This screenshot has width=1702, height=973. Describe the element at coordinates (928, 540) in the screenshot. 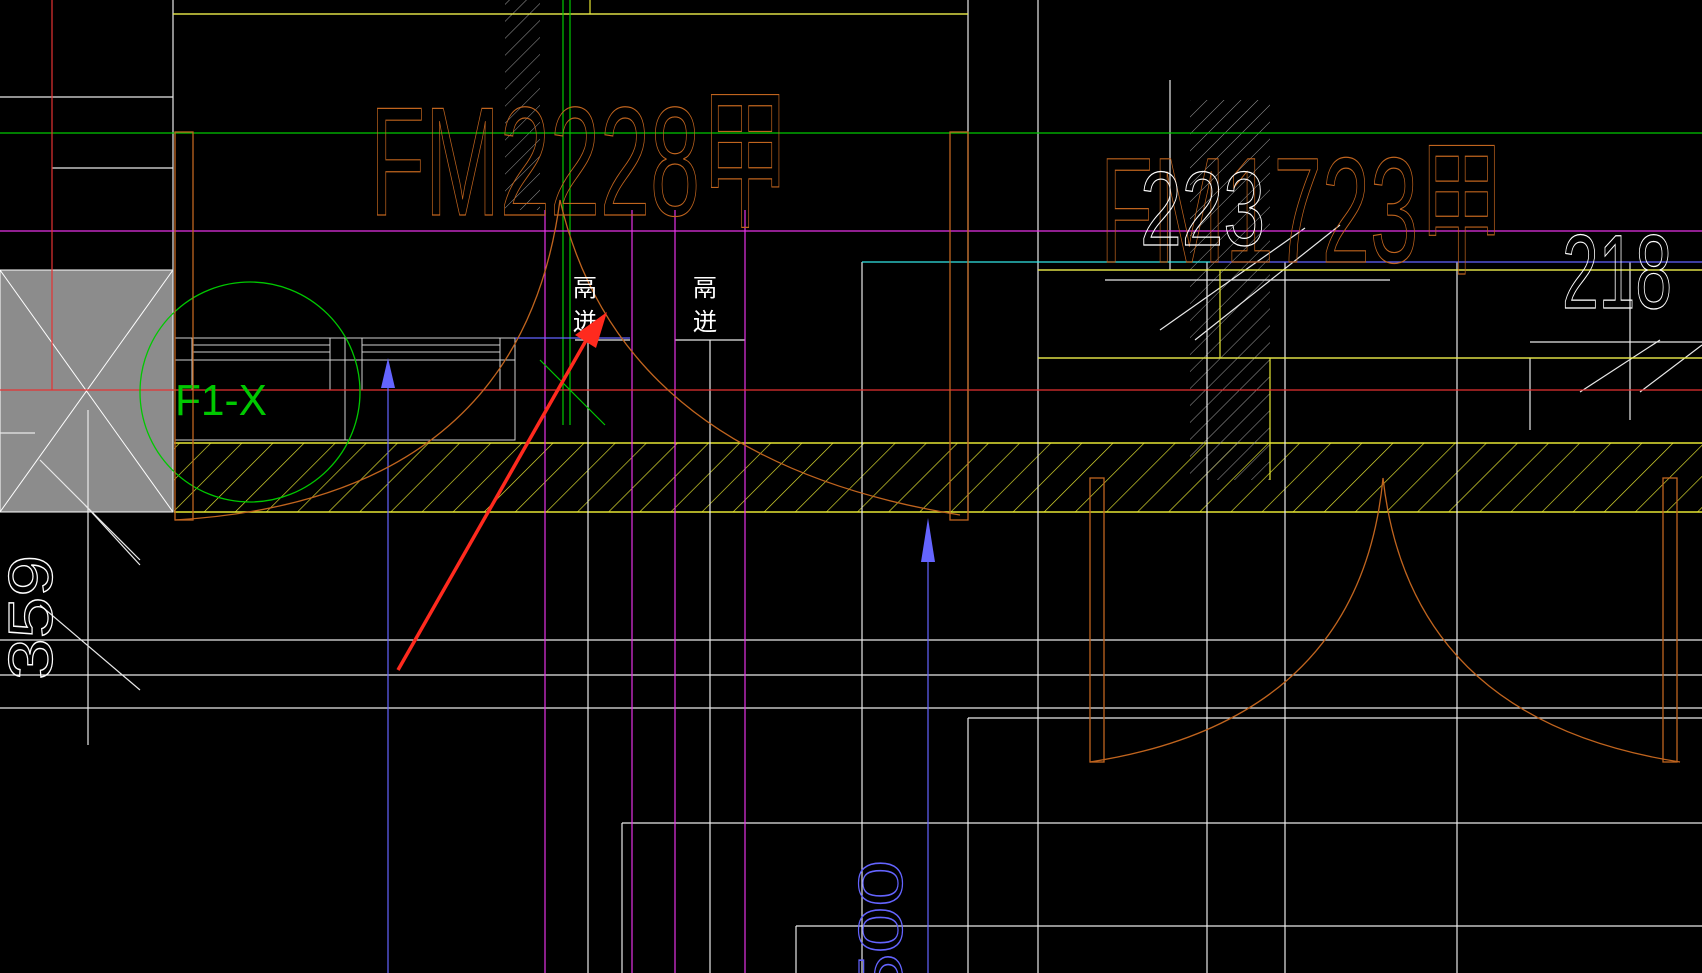

I see `section-arrow-icon-right` at that location.